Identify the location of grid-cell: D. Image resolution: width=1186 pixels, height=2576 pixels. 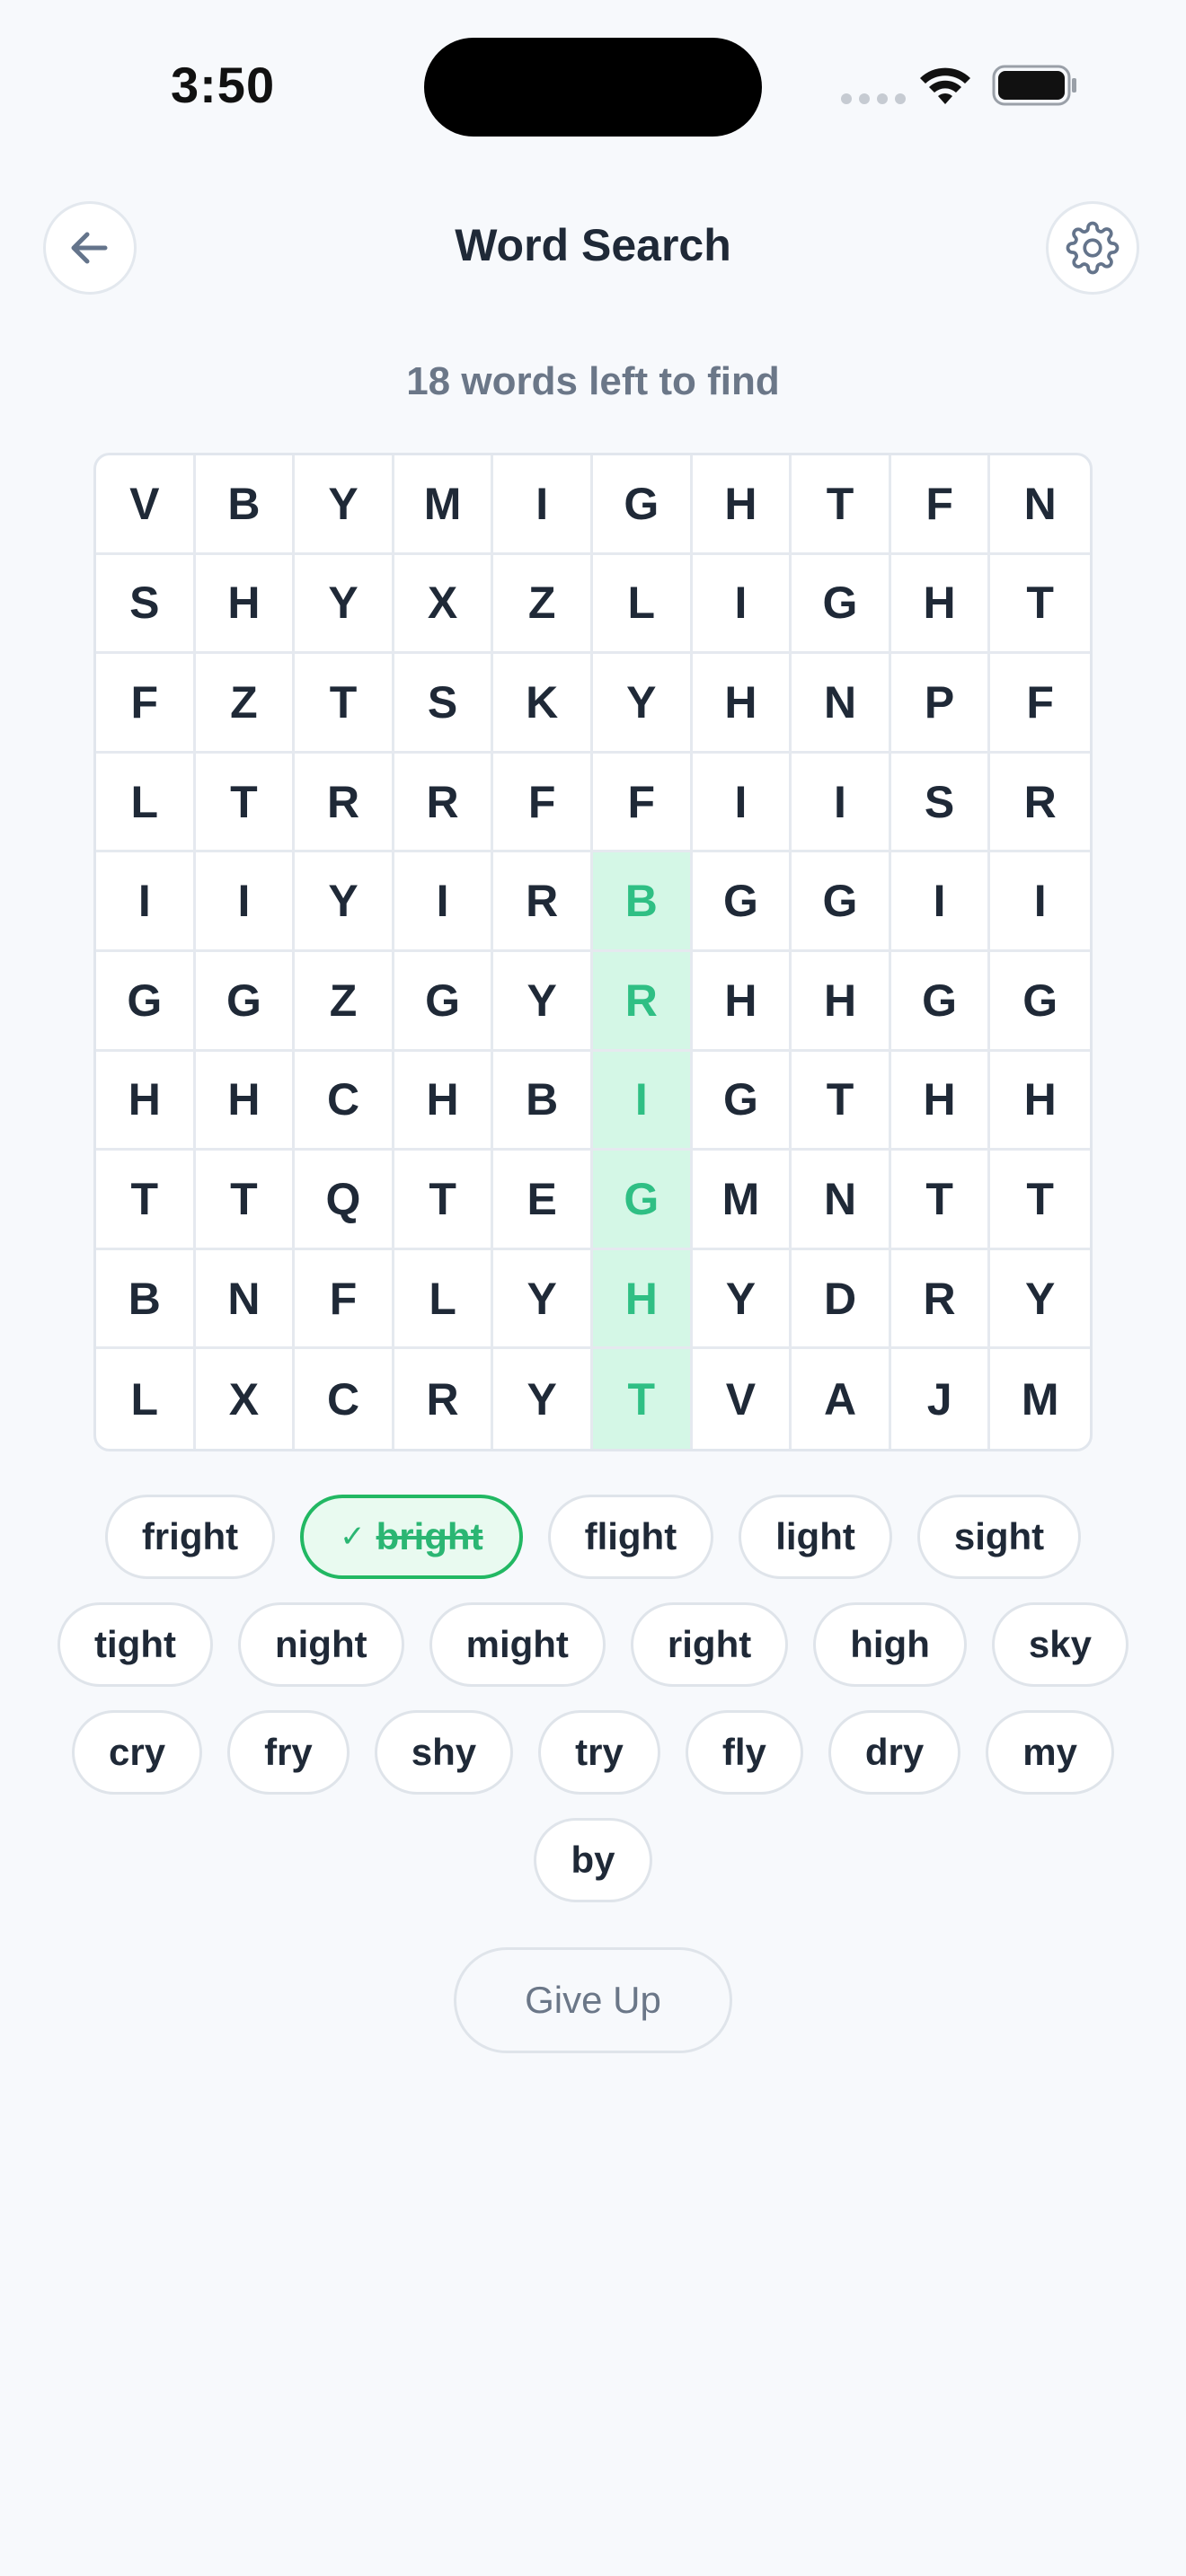
(841, 1299).